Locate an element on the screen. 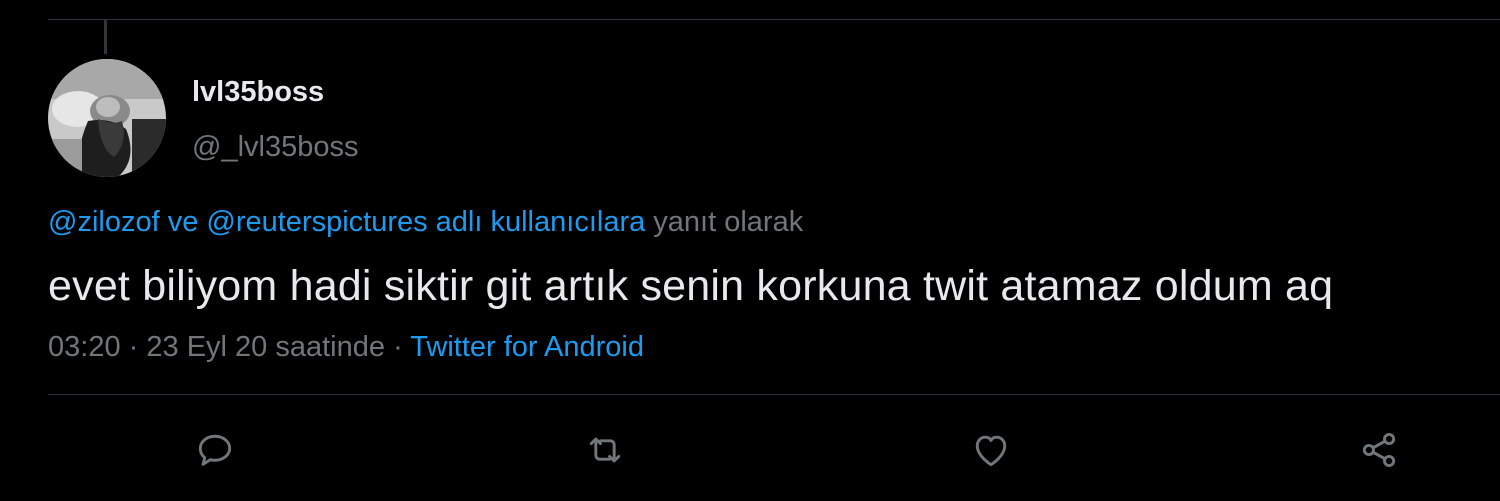 This screenshot has width=1500, height=501. bottom-divider is located at coordinates (774, 394).